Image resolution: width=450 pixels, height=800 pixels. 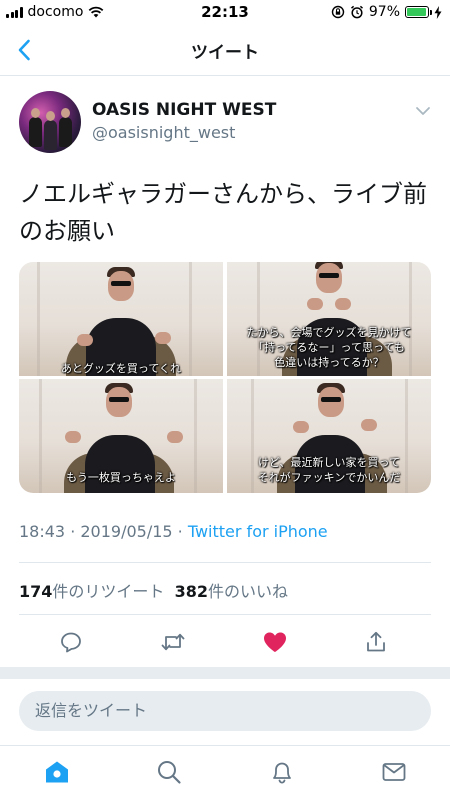 What do you see at coordinates (108, 591) in the screenshot?
I see `retweet-label: 件のリツイート` at bounding box center [108, 591].